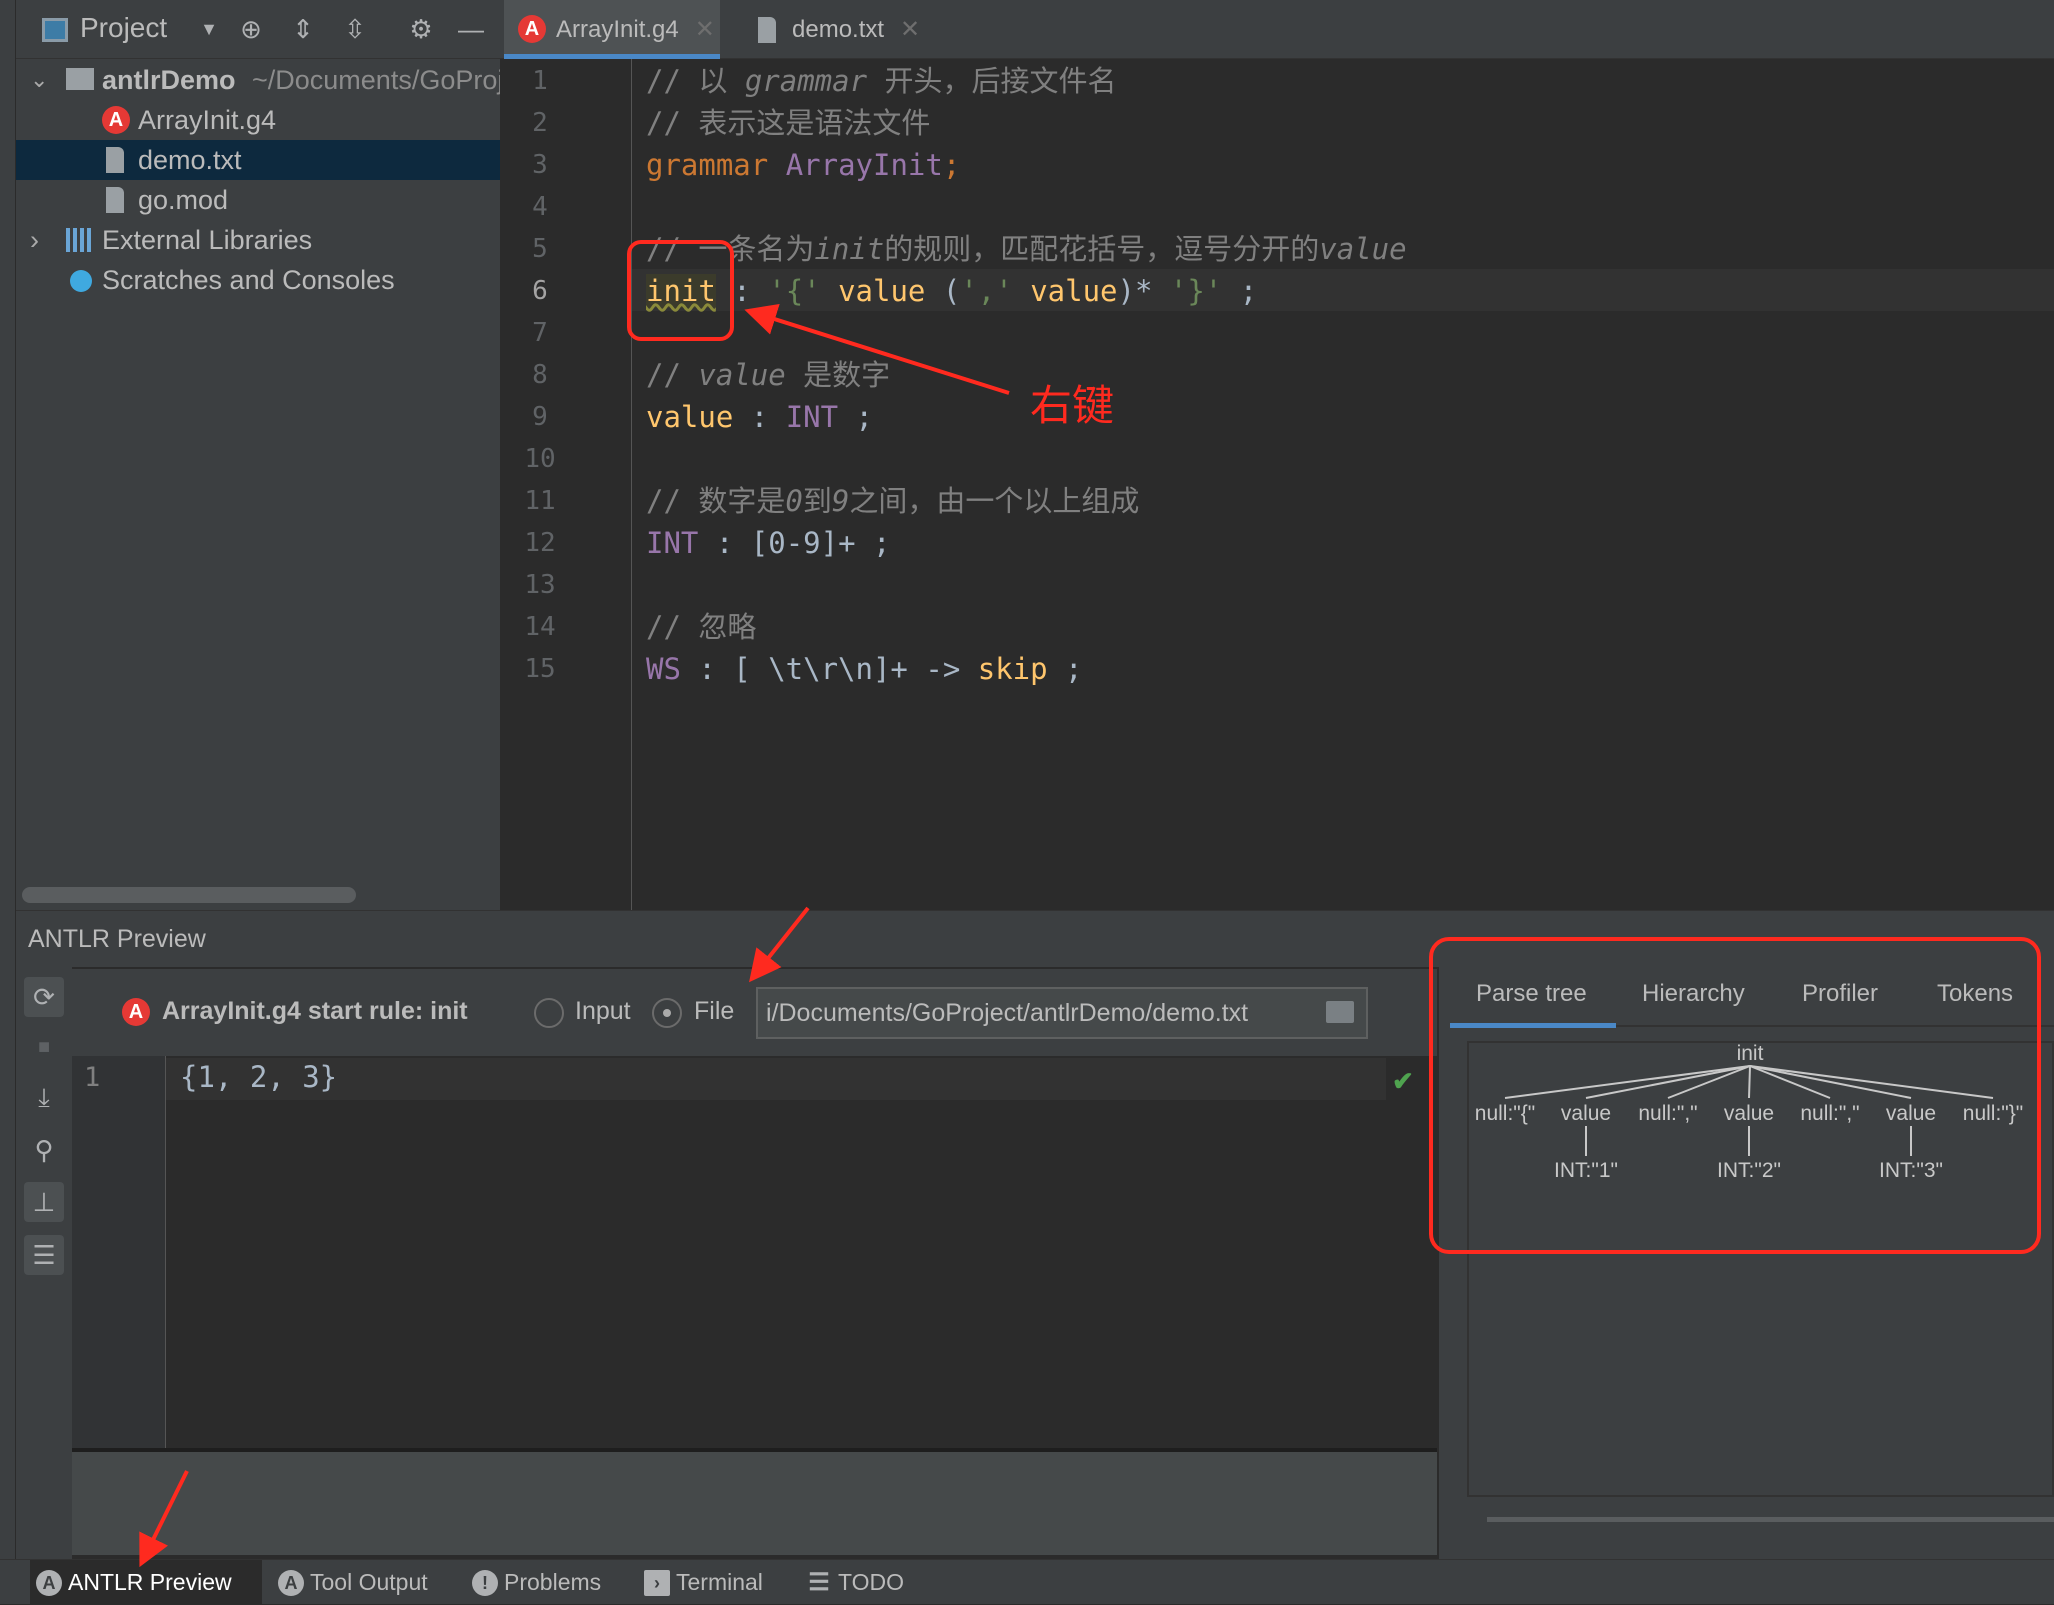 This screenshot has width=2054, height=1605. What do you see at coordinates (164, 1519) in the screenshot?
I see `arrow-to-antlr-preview` at bounding box center [164, 1519].